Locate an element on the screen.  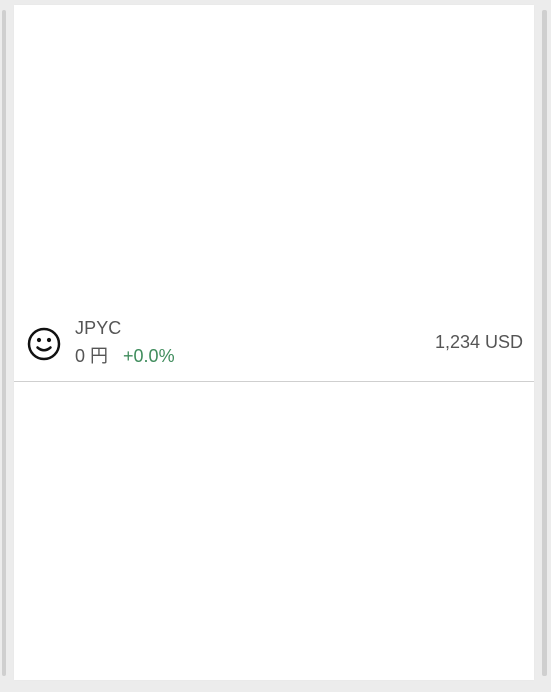
token-row-jpyc: JPYC 0 円 +0.0% 1,234 USD is located at coordinates (274, 348).